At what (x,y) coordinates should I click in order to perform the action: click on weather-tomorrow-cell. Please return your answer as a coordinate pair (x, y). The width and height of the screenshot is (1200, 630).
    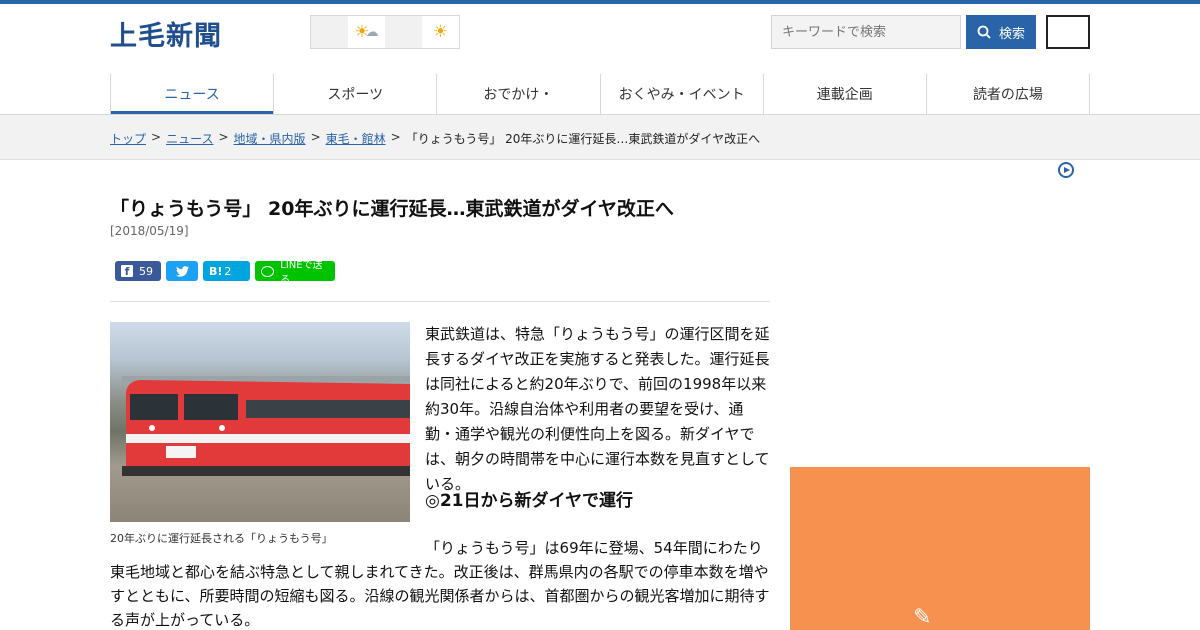
    Looking at the image, I should click on (403, 32).